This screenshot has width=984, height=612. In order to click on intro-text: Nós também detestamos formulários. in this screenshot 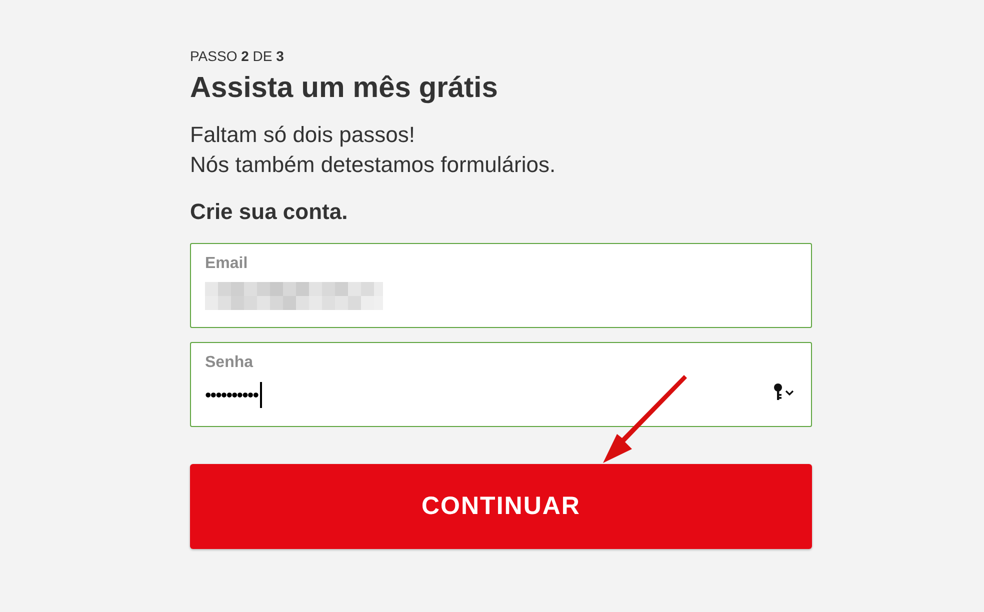, I will do `click(373, 165)`.